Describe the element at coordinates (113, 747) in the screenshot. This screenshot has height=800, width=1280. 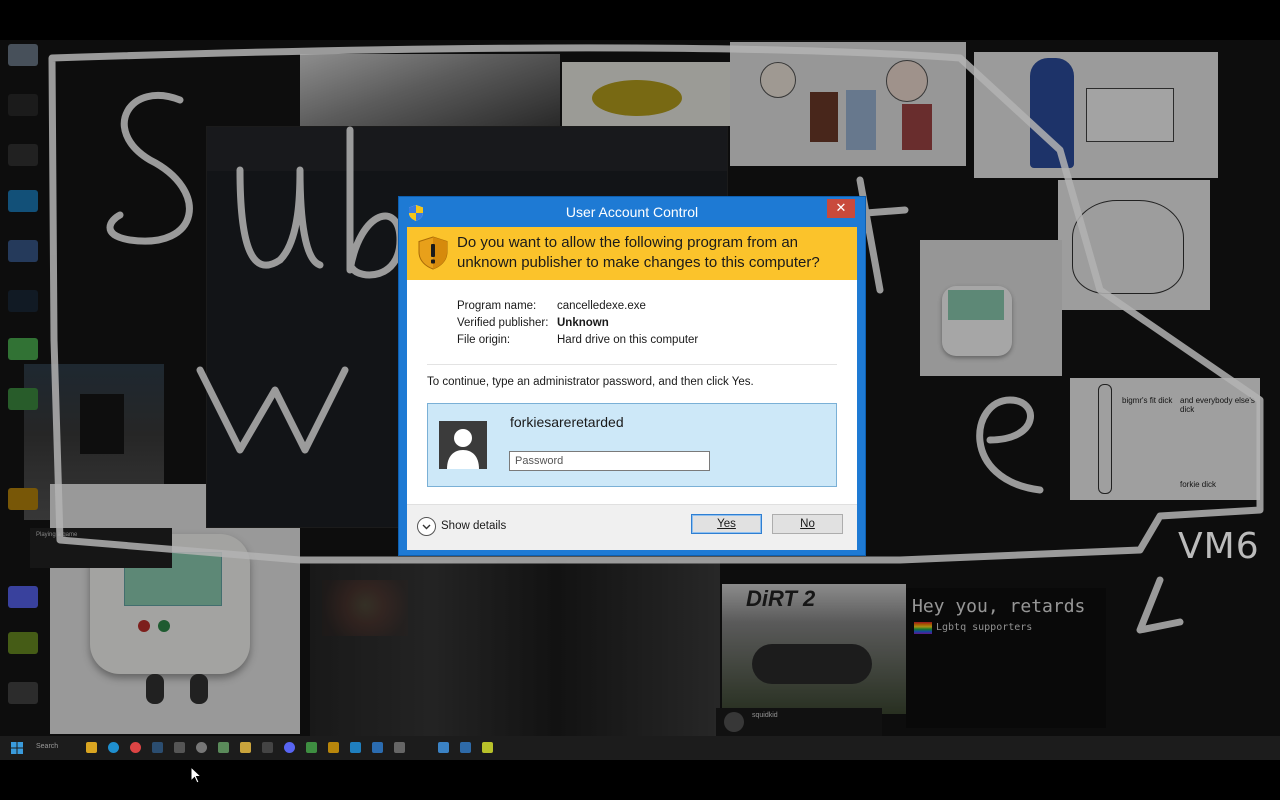
I see `edge-taskbar-icon` at that location.